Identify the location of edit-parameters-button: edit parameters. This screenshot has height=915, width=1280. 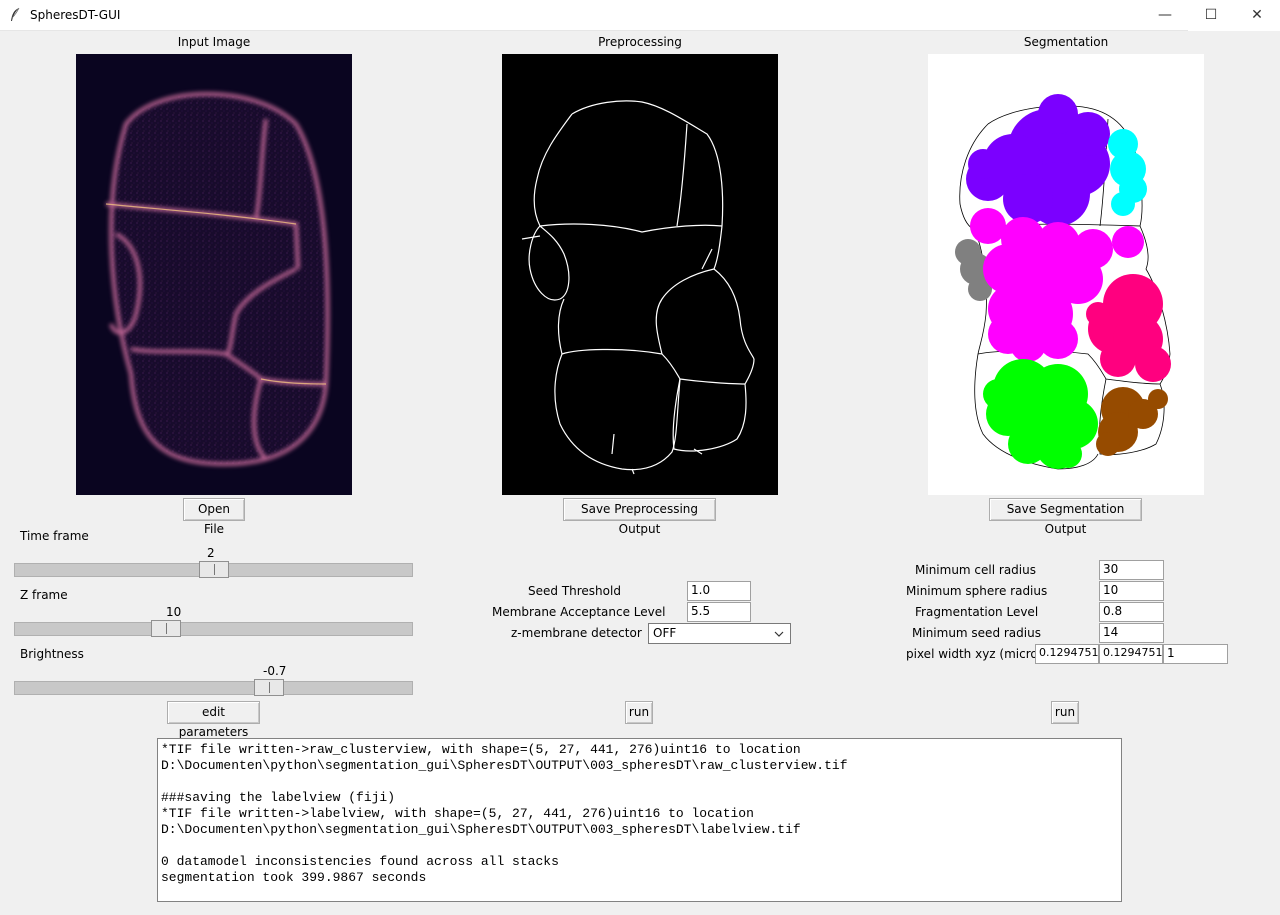
(213, 720).